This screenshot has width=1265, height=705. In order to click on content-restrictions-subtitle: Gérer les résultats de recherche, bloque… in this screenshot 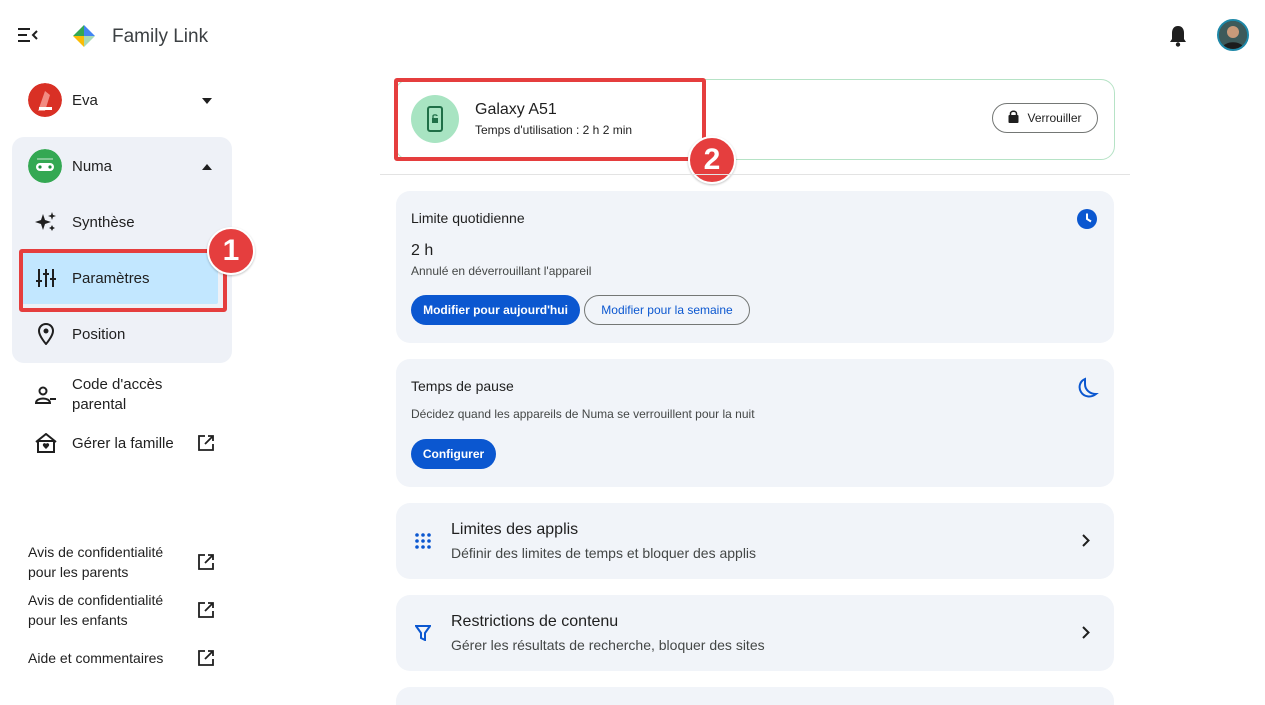, I will do `click(608, 645)`.